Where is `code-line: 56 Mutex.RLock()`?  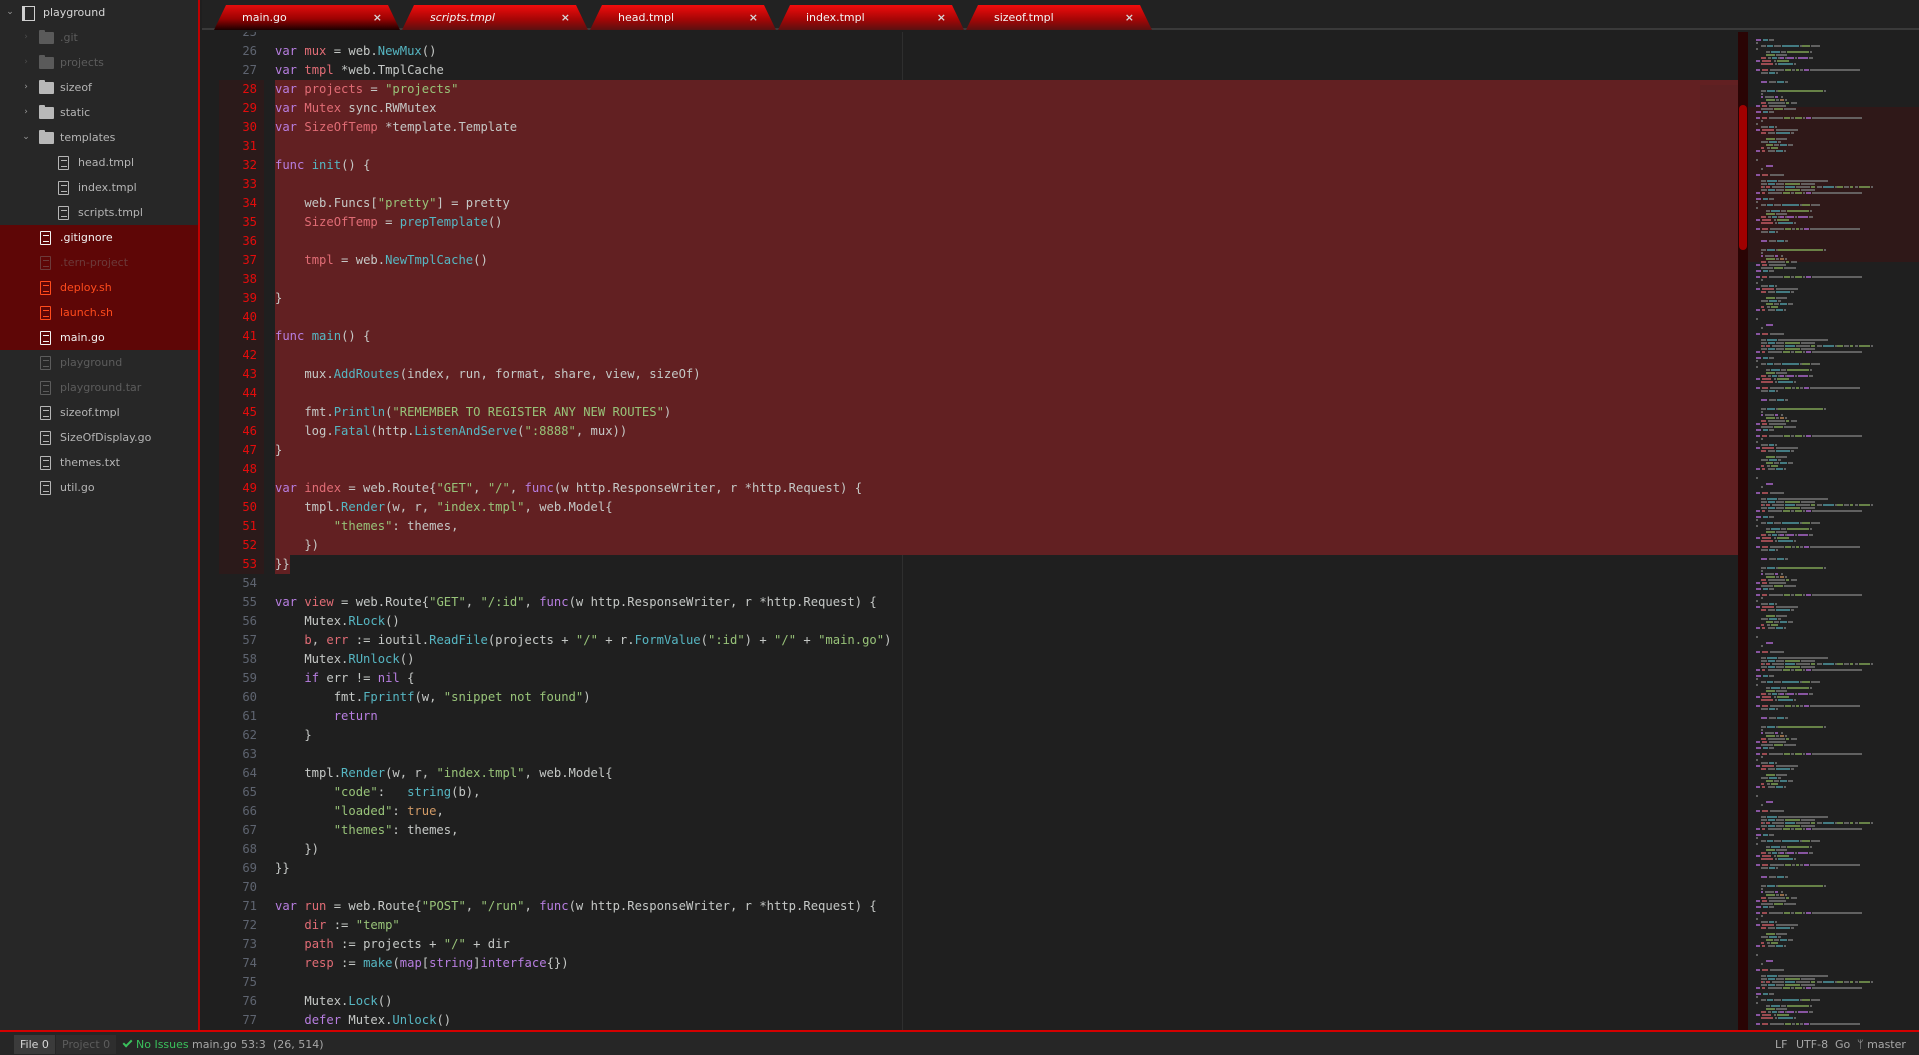
code-line: 56 Mutex.RLock() is located at coordinates (970, 621).